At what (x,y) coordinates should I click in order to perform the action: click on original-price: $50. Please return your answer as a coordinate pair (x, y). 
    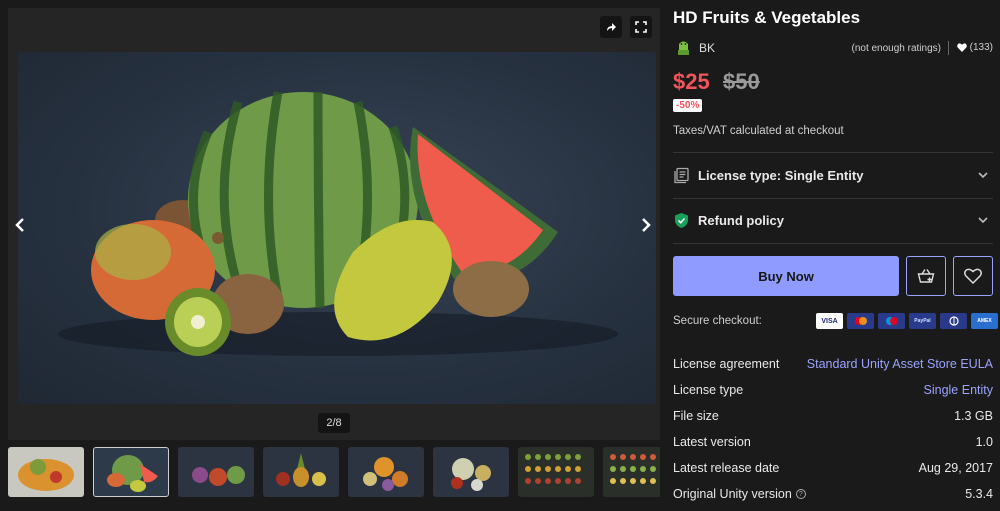
    Looking at the image, I should click on (741, 81).